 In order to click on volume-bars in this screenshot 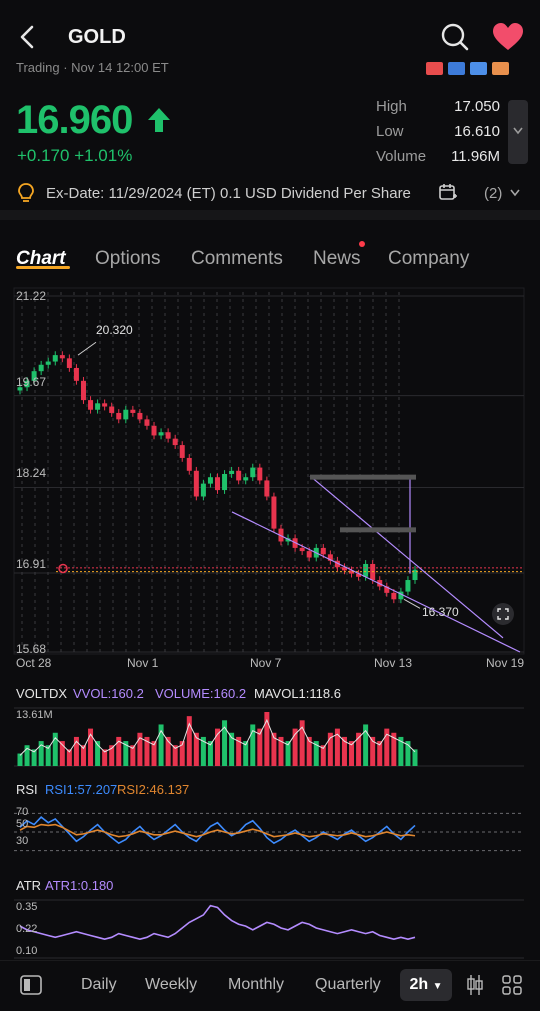, I will do `click(269, 737)`.